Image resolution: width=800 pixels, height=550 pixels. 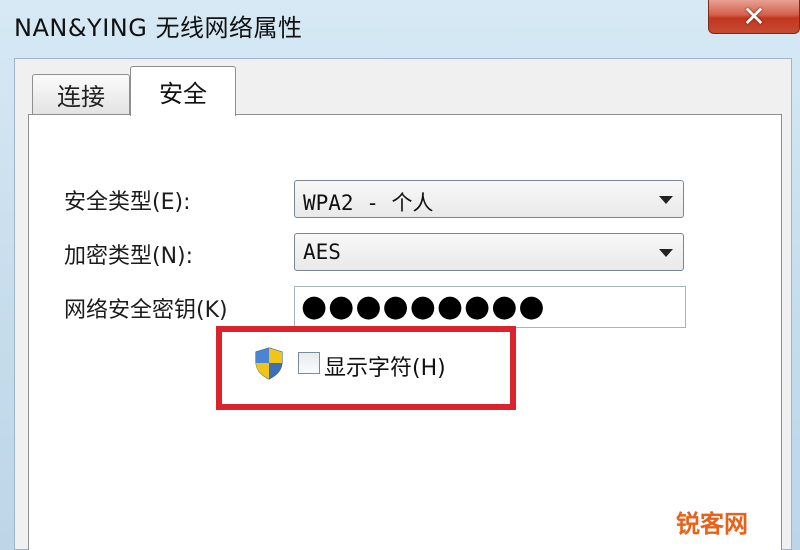 I want to click on encryption-type-label: 加密类型(N):, so click(x=129, y=256).